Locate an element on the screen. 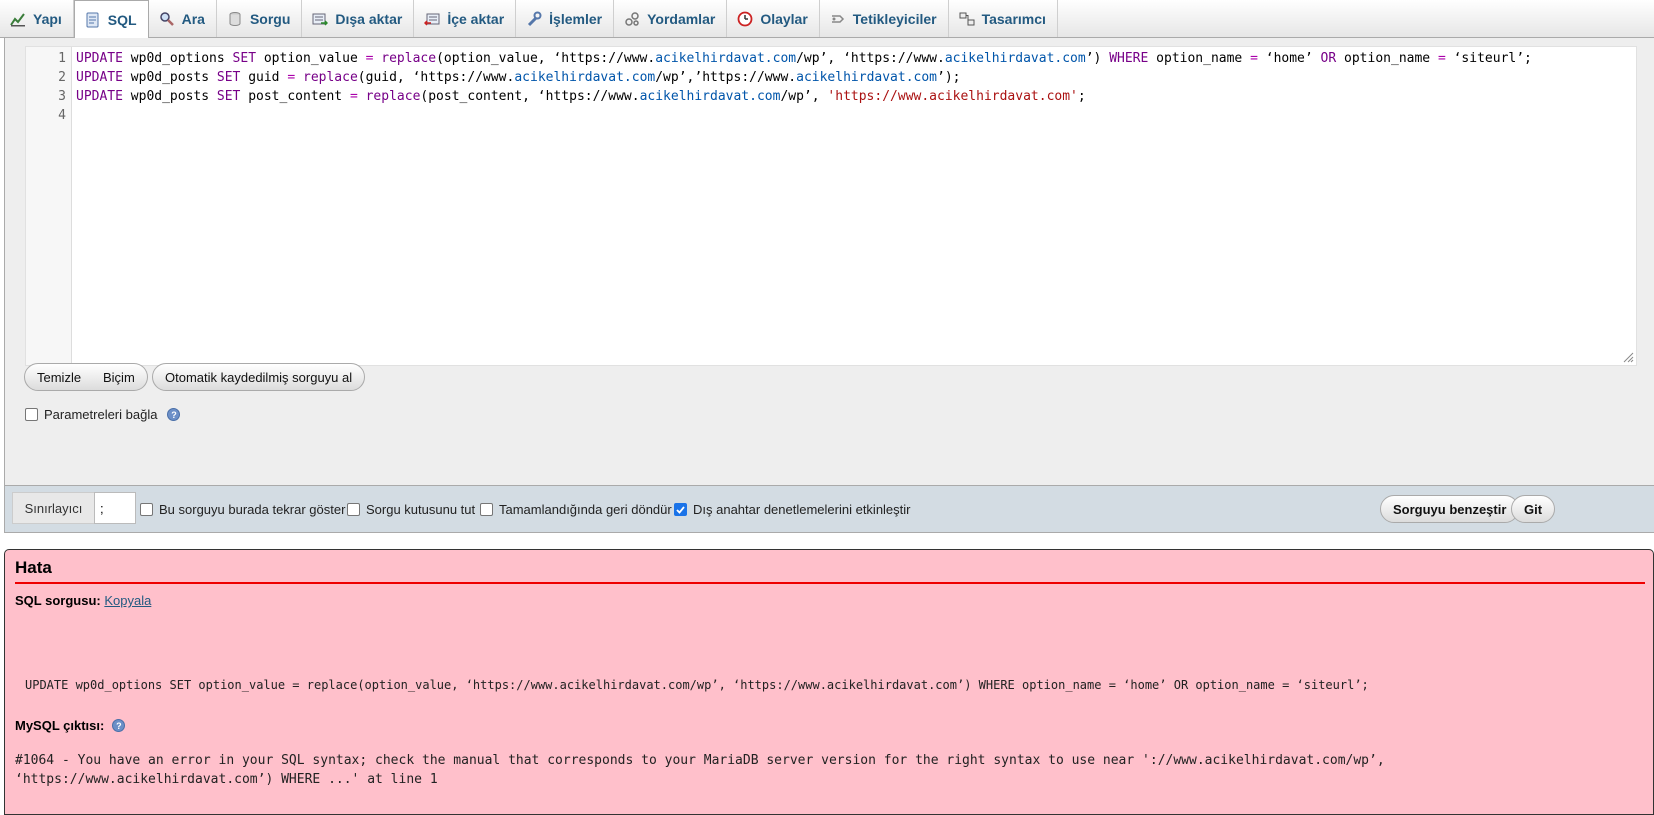  line-number: 2 is located at coordinates (62, 77).